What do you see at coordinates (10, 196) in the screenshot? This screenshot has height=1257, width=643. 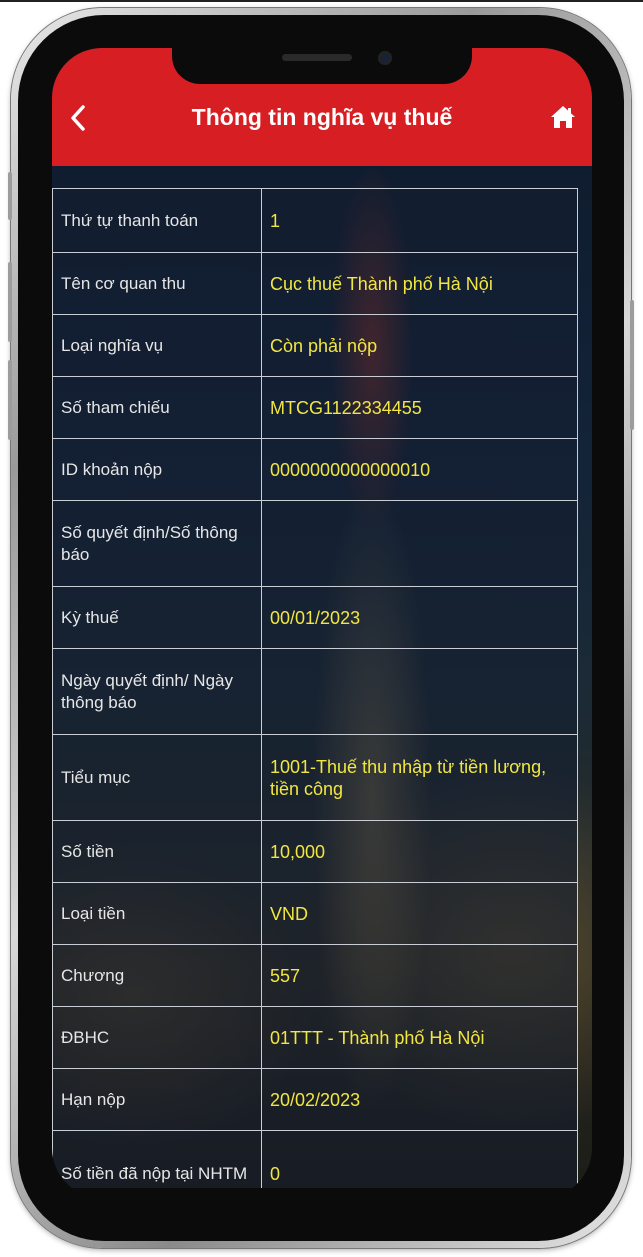 I see `phone-silent-switch` at bounding box center [10, 196].